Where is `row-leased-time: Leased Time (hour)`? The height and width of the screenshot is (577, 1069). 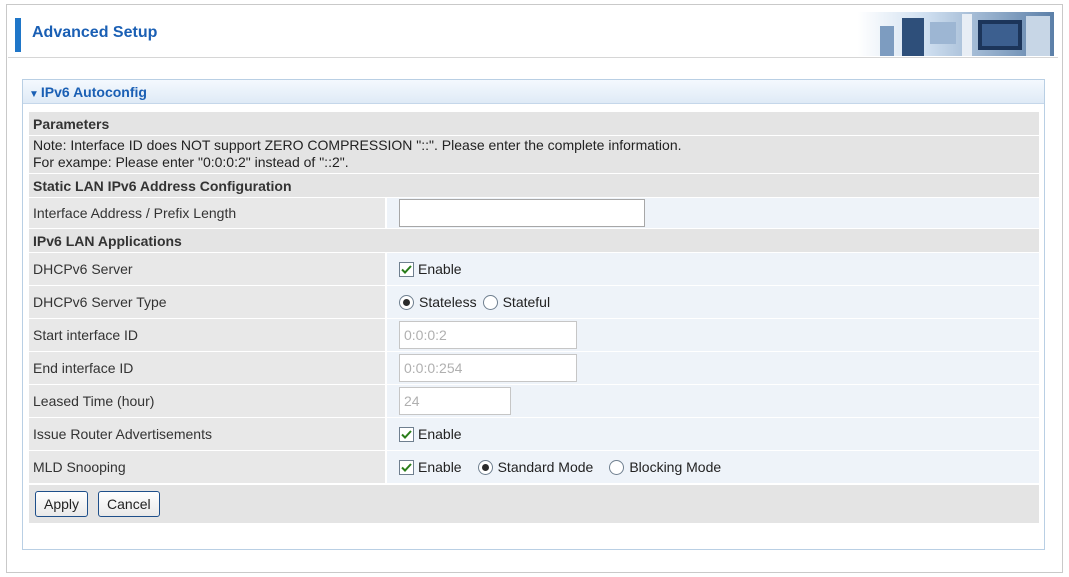 row-leased-time: Leased Time (hour) is located at coordinates (534, 401).